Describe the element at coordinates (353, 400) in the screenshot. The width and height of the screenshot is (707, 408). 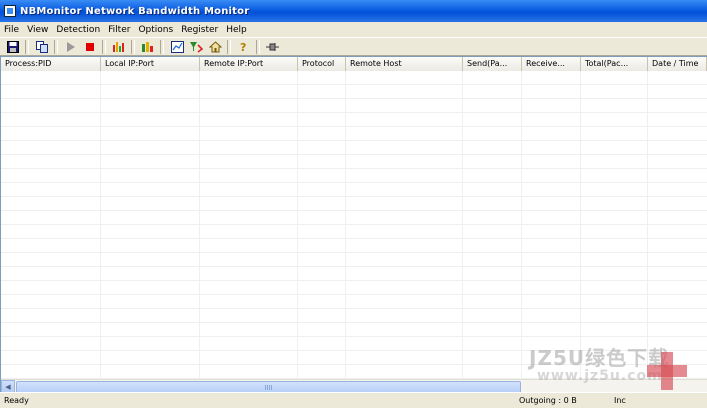
I see `status-bar: Ready Outgoing : 0 B Inc` at that location.